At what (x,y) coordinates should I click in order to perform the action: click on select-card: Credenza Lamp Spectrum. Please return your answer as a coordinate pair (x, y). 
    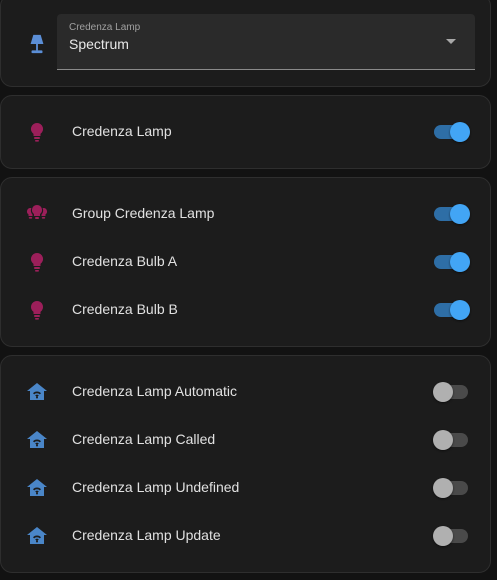
    Looking at the image, I should click on (245, 43).